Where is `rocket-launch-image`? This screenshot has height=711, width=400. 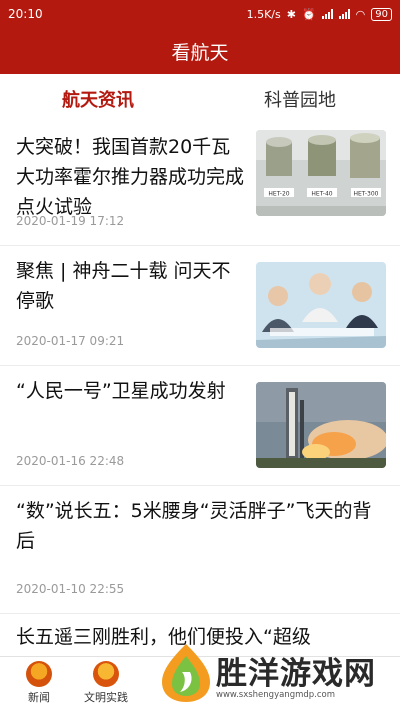 rocket-launch-image is located at coordinates (321, 425).